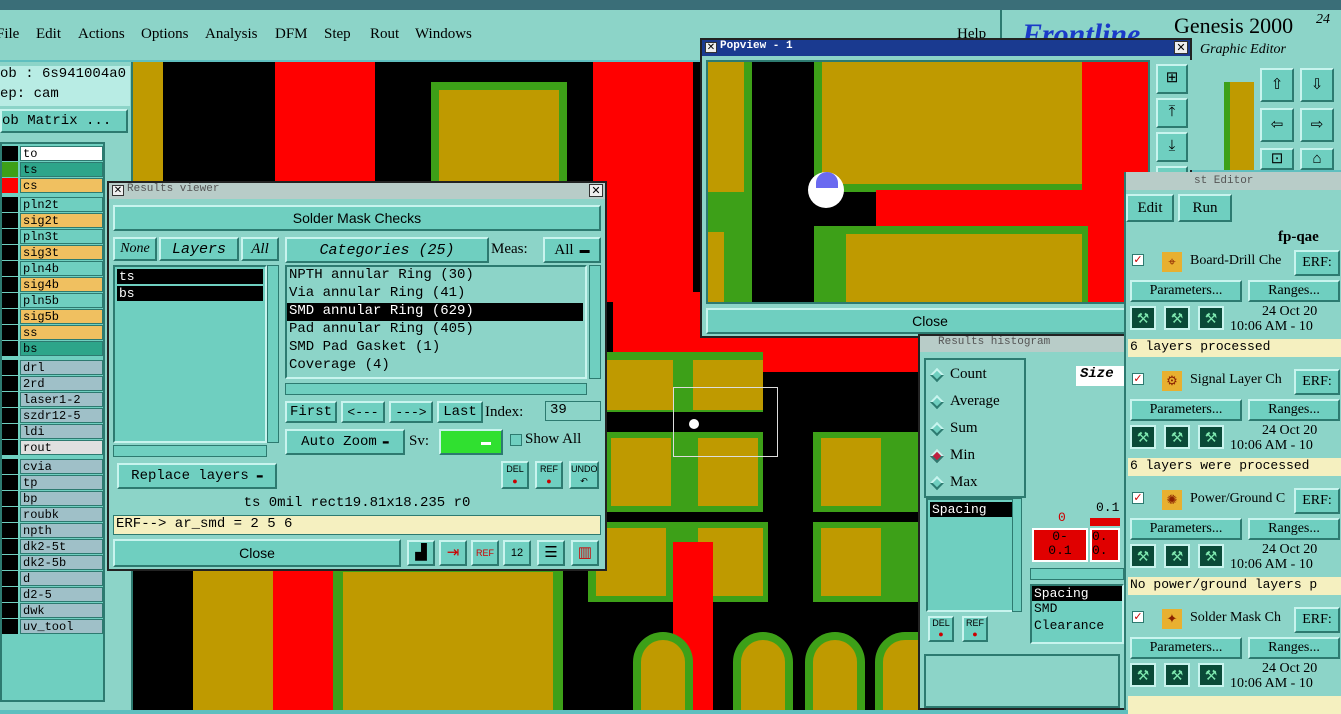 Image resolution: width=1341 pixels, height=714 pixels. Describe the element at coordinates (1317, 85) in the screenshot. I see `pan-down-icon: ⇩` at that location.